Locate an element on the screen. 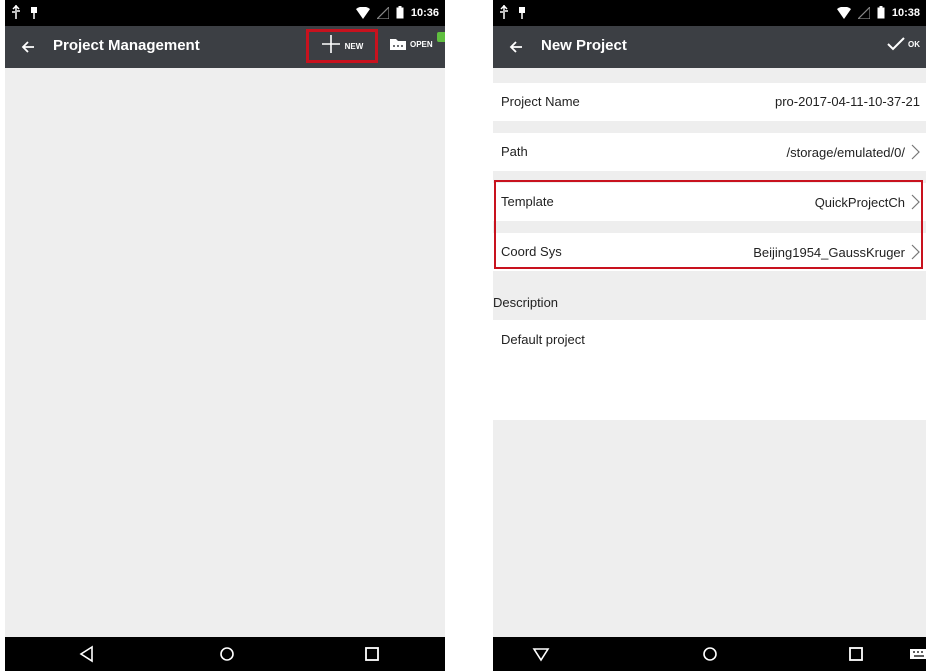 The width and height of the screenshot is (926, 671). ok-button: OK is located at coordinates (903, 44).